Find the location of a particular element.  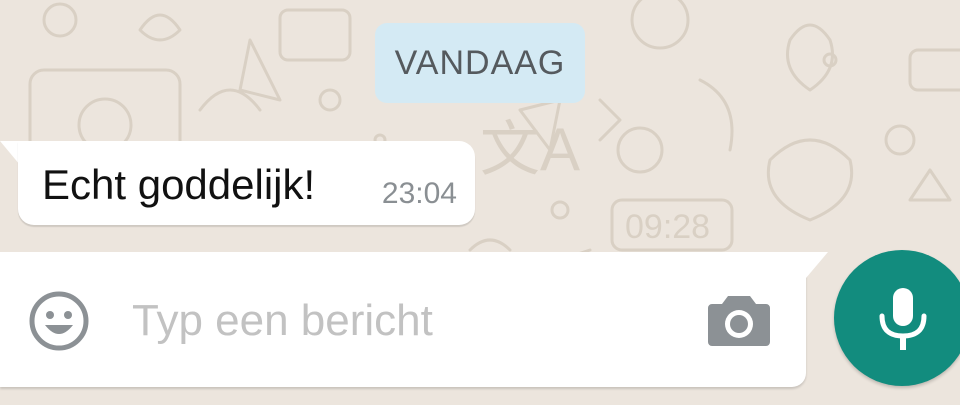

microphone-button is located at coordinates (897, 318).